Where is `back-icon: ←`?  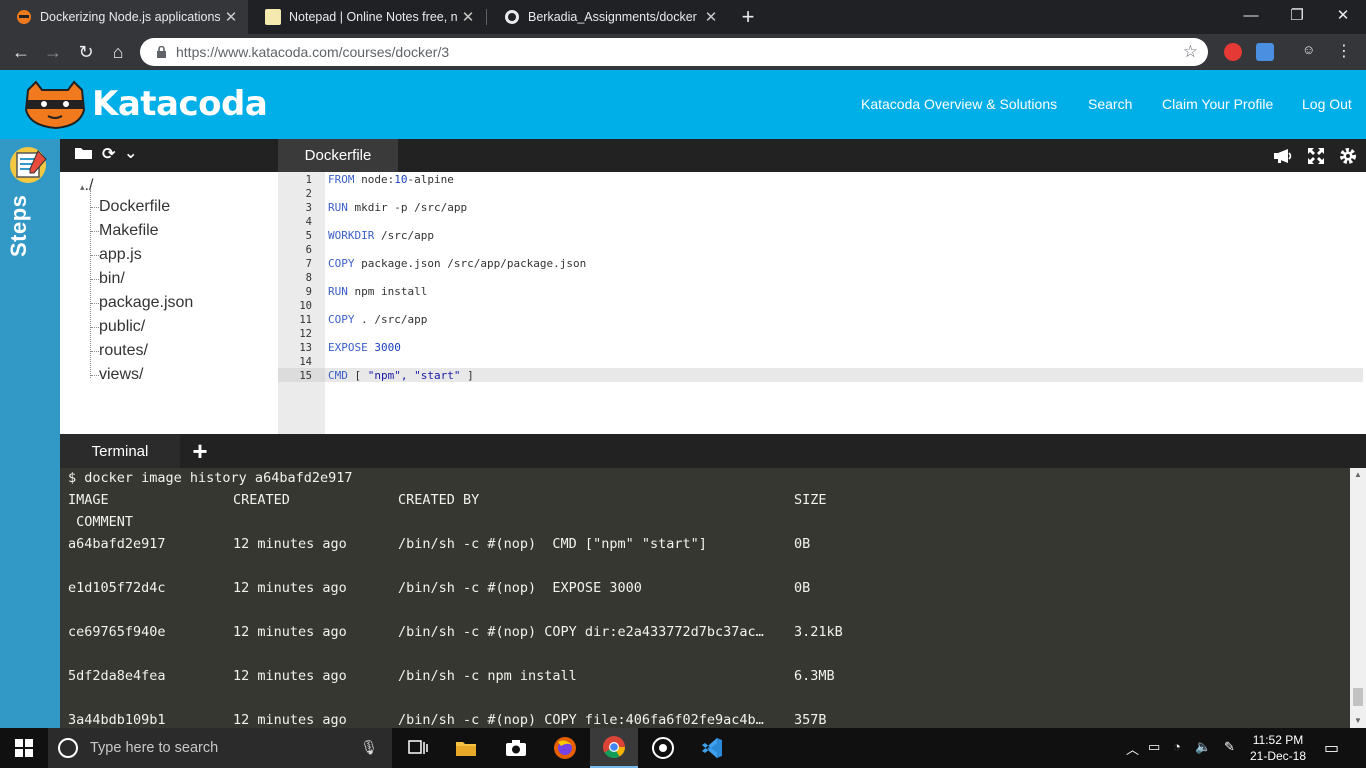
back-icon: ← is located at coordinates (21, 52).